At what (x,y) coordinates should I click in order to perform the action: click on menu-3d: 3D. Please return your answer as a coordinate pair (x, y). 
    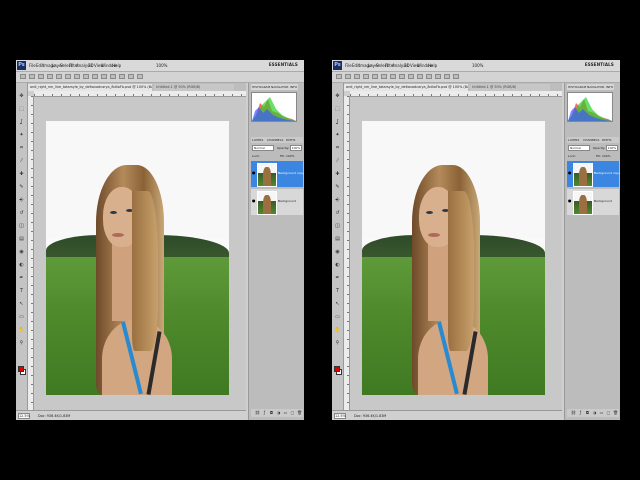
    Looking at the image, I should click on (407, 65).